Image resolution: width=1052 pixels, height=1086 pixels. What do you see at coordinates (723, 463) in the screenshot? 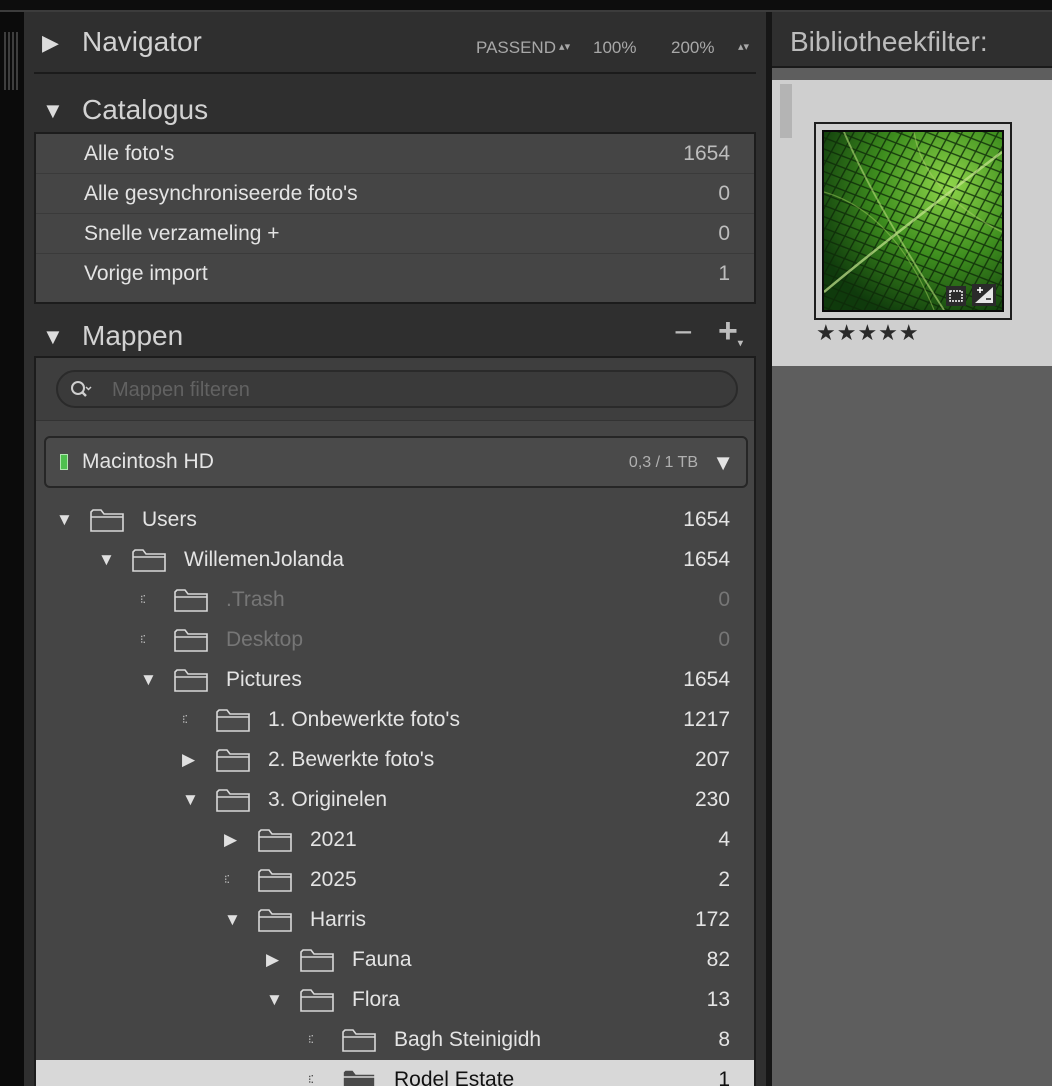
I see `volume-collapse-triangle-icon: ▼` at bounding box center [723, 463].